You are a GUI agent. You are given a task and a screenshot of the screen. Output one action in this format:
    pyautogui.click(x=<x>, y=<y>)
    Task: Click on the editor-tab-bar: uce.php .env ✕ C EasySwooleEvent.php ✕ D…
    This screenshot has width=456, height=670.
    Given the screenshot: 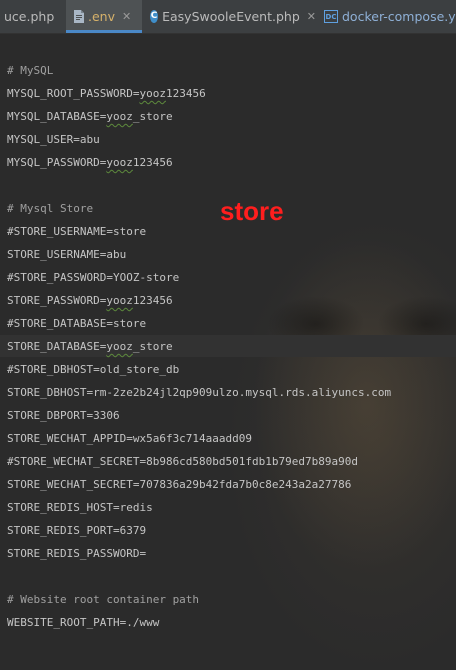 What is the action you would take?
    pyautogui.click(x=228, y=17)
    